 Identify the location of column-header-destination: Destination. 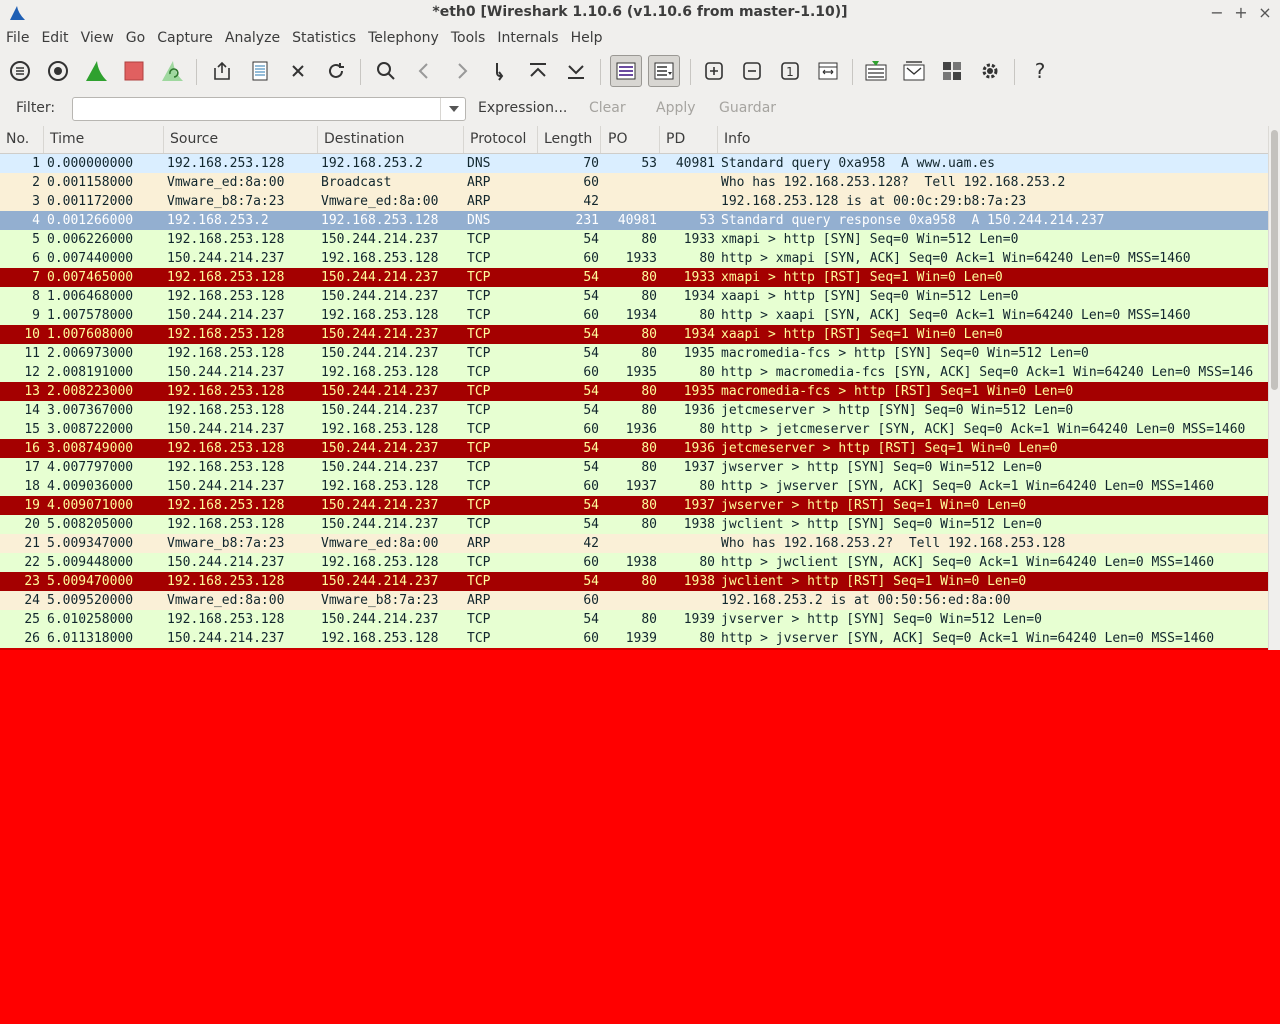
(364, 139).